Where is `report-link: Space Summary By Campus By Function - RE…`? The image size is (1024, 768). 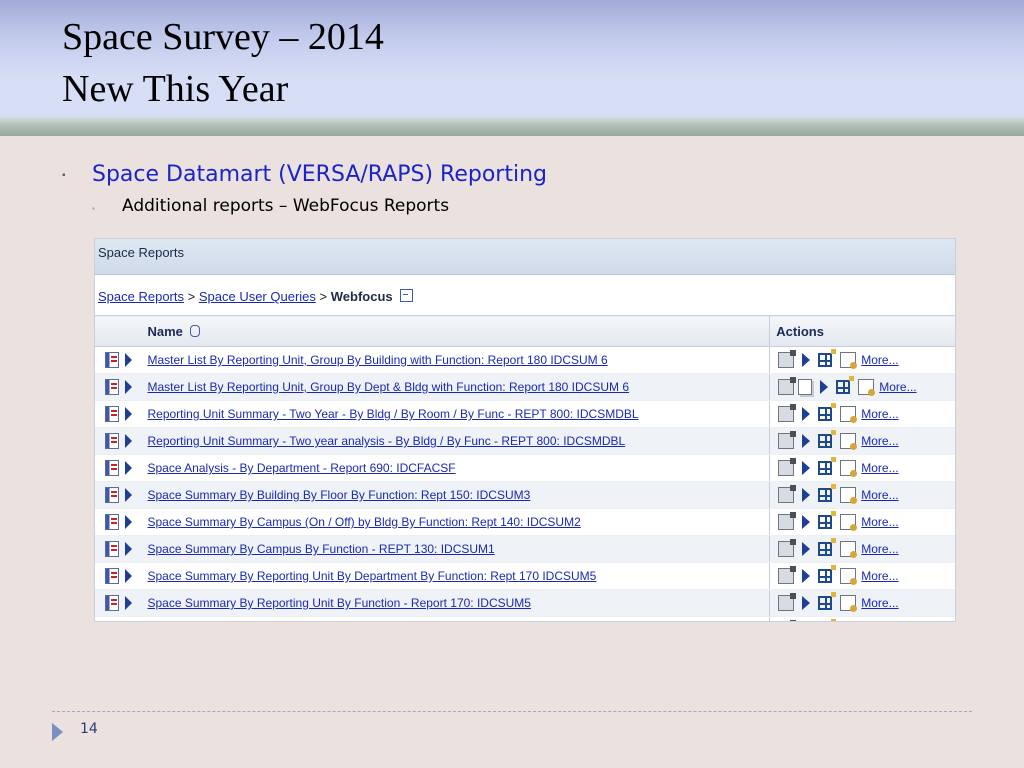 report-link: Space Summary By Campus By Function - RE… is located at coordinates (317, 549).